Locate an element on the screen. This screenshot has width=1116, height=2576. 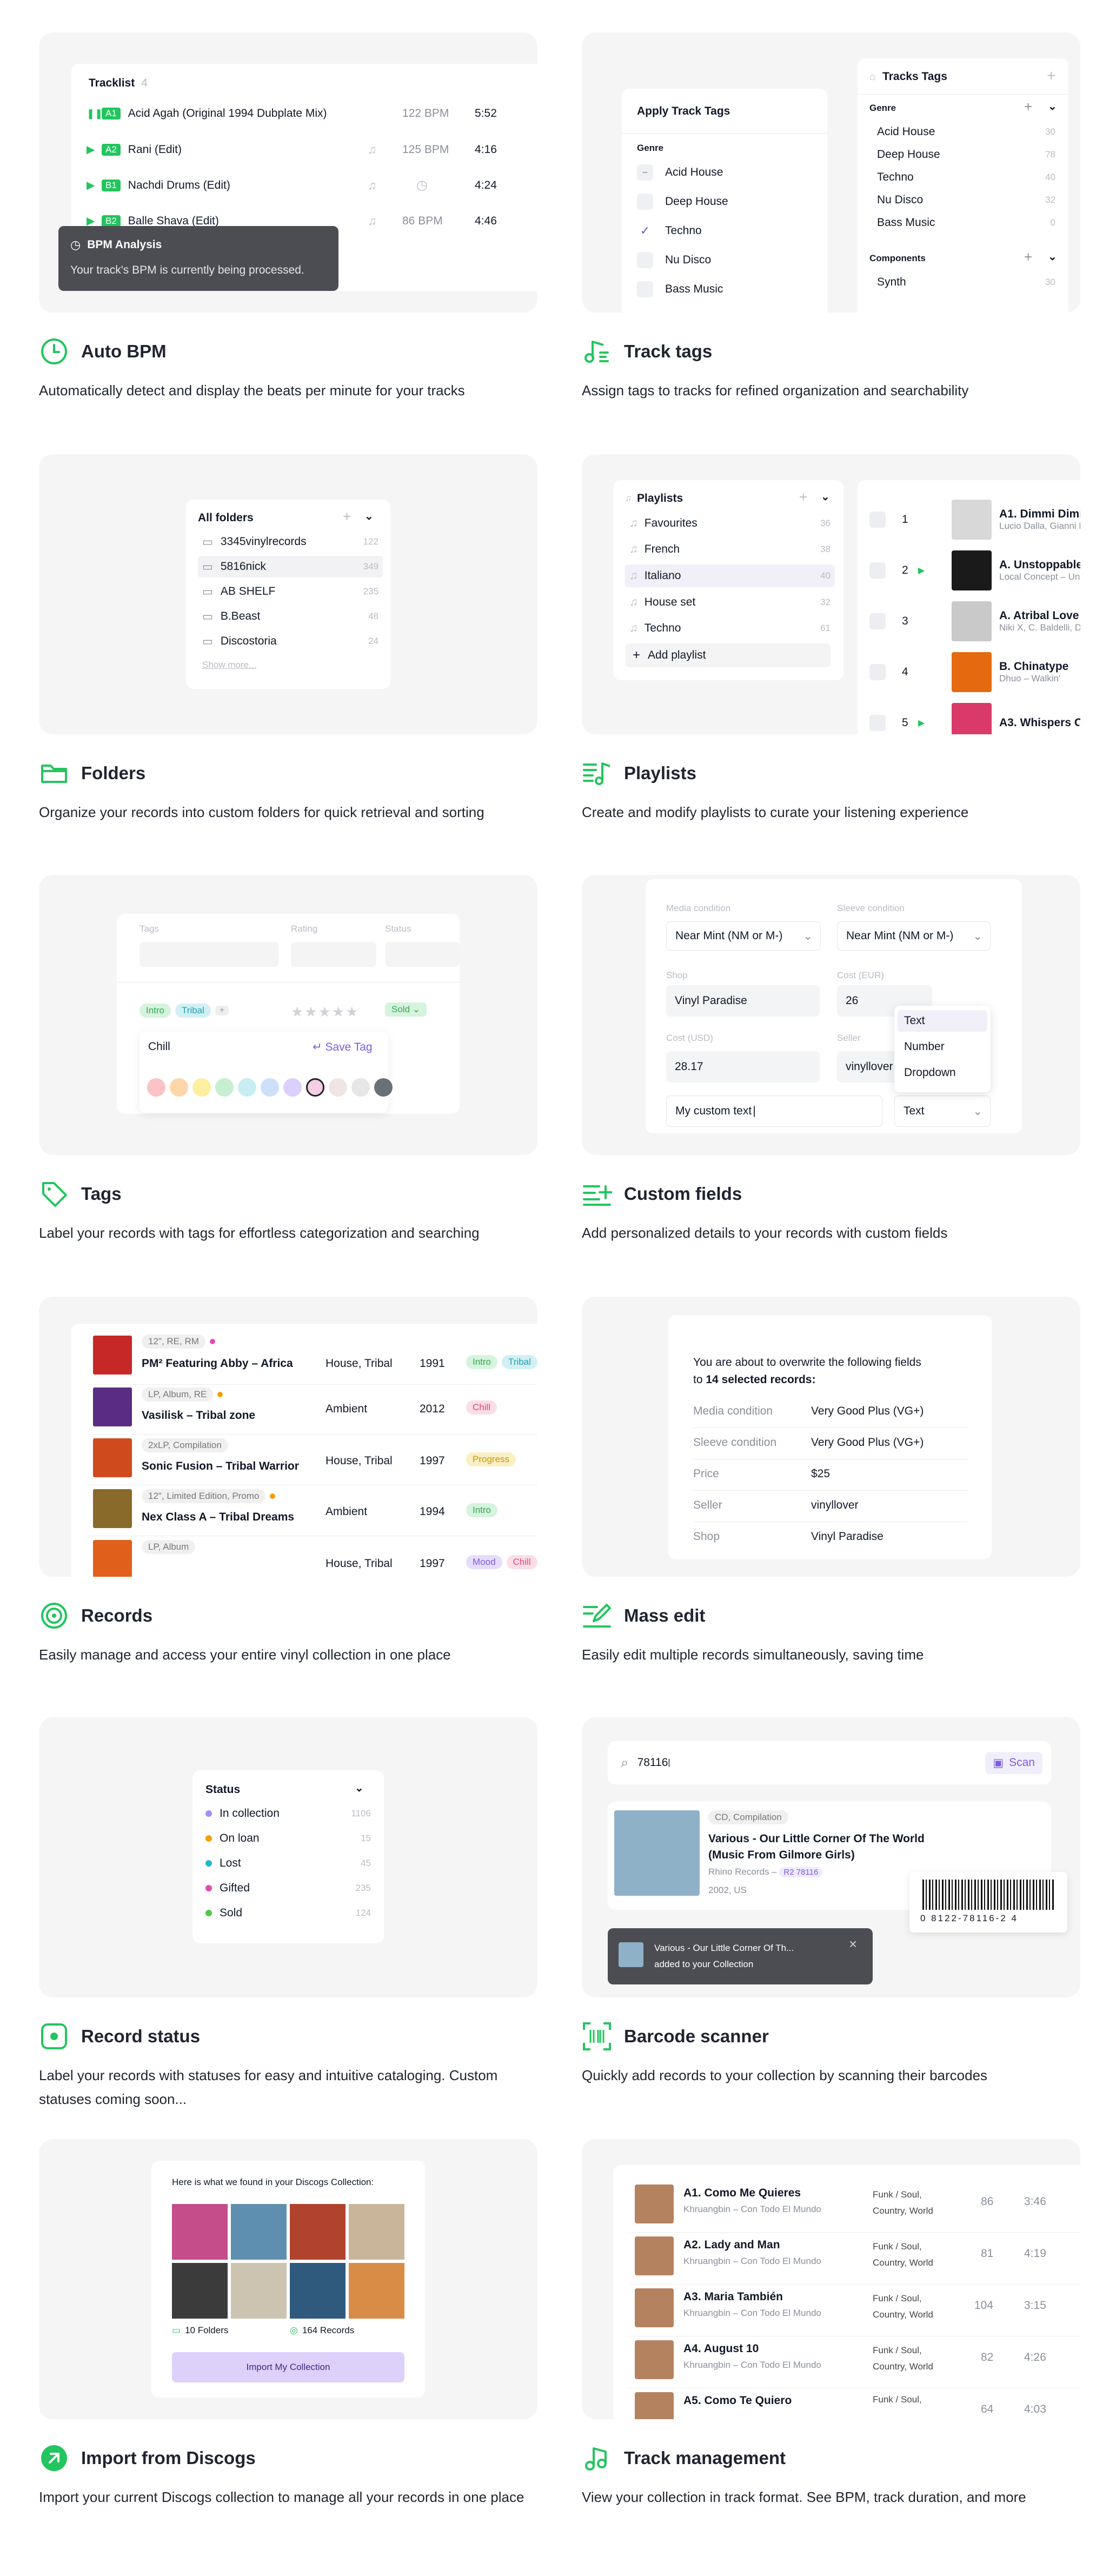
playlist-track-row: 2▶A. Unstoppable (Local Concept – Un is located at coordinates (974, 570).